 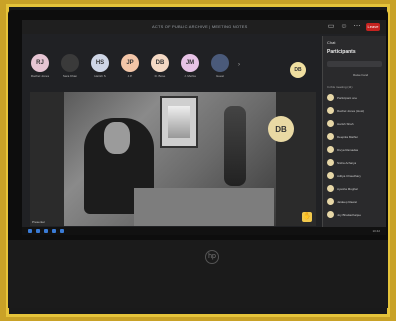 I want to click on participant-list-name: Jaideep Rawat, so click(x=347, y=201).